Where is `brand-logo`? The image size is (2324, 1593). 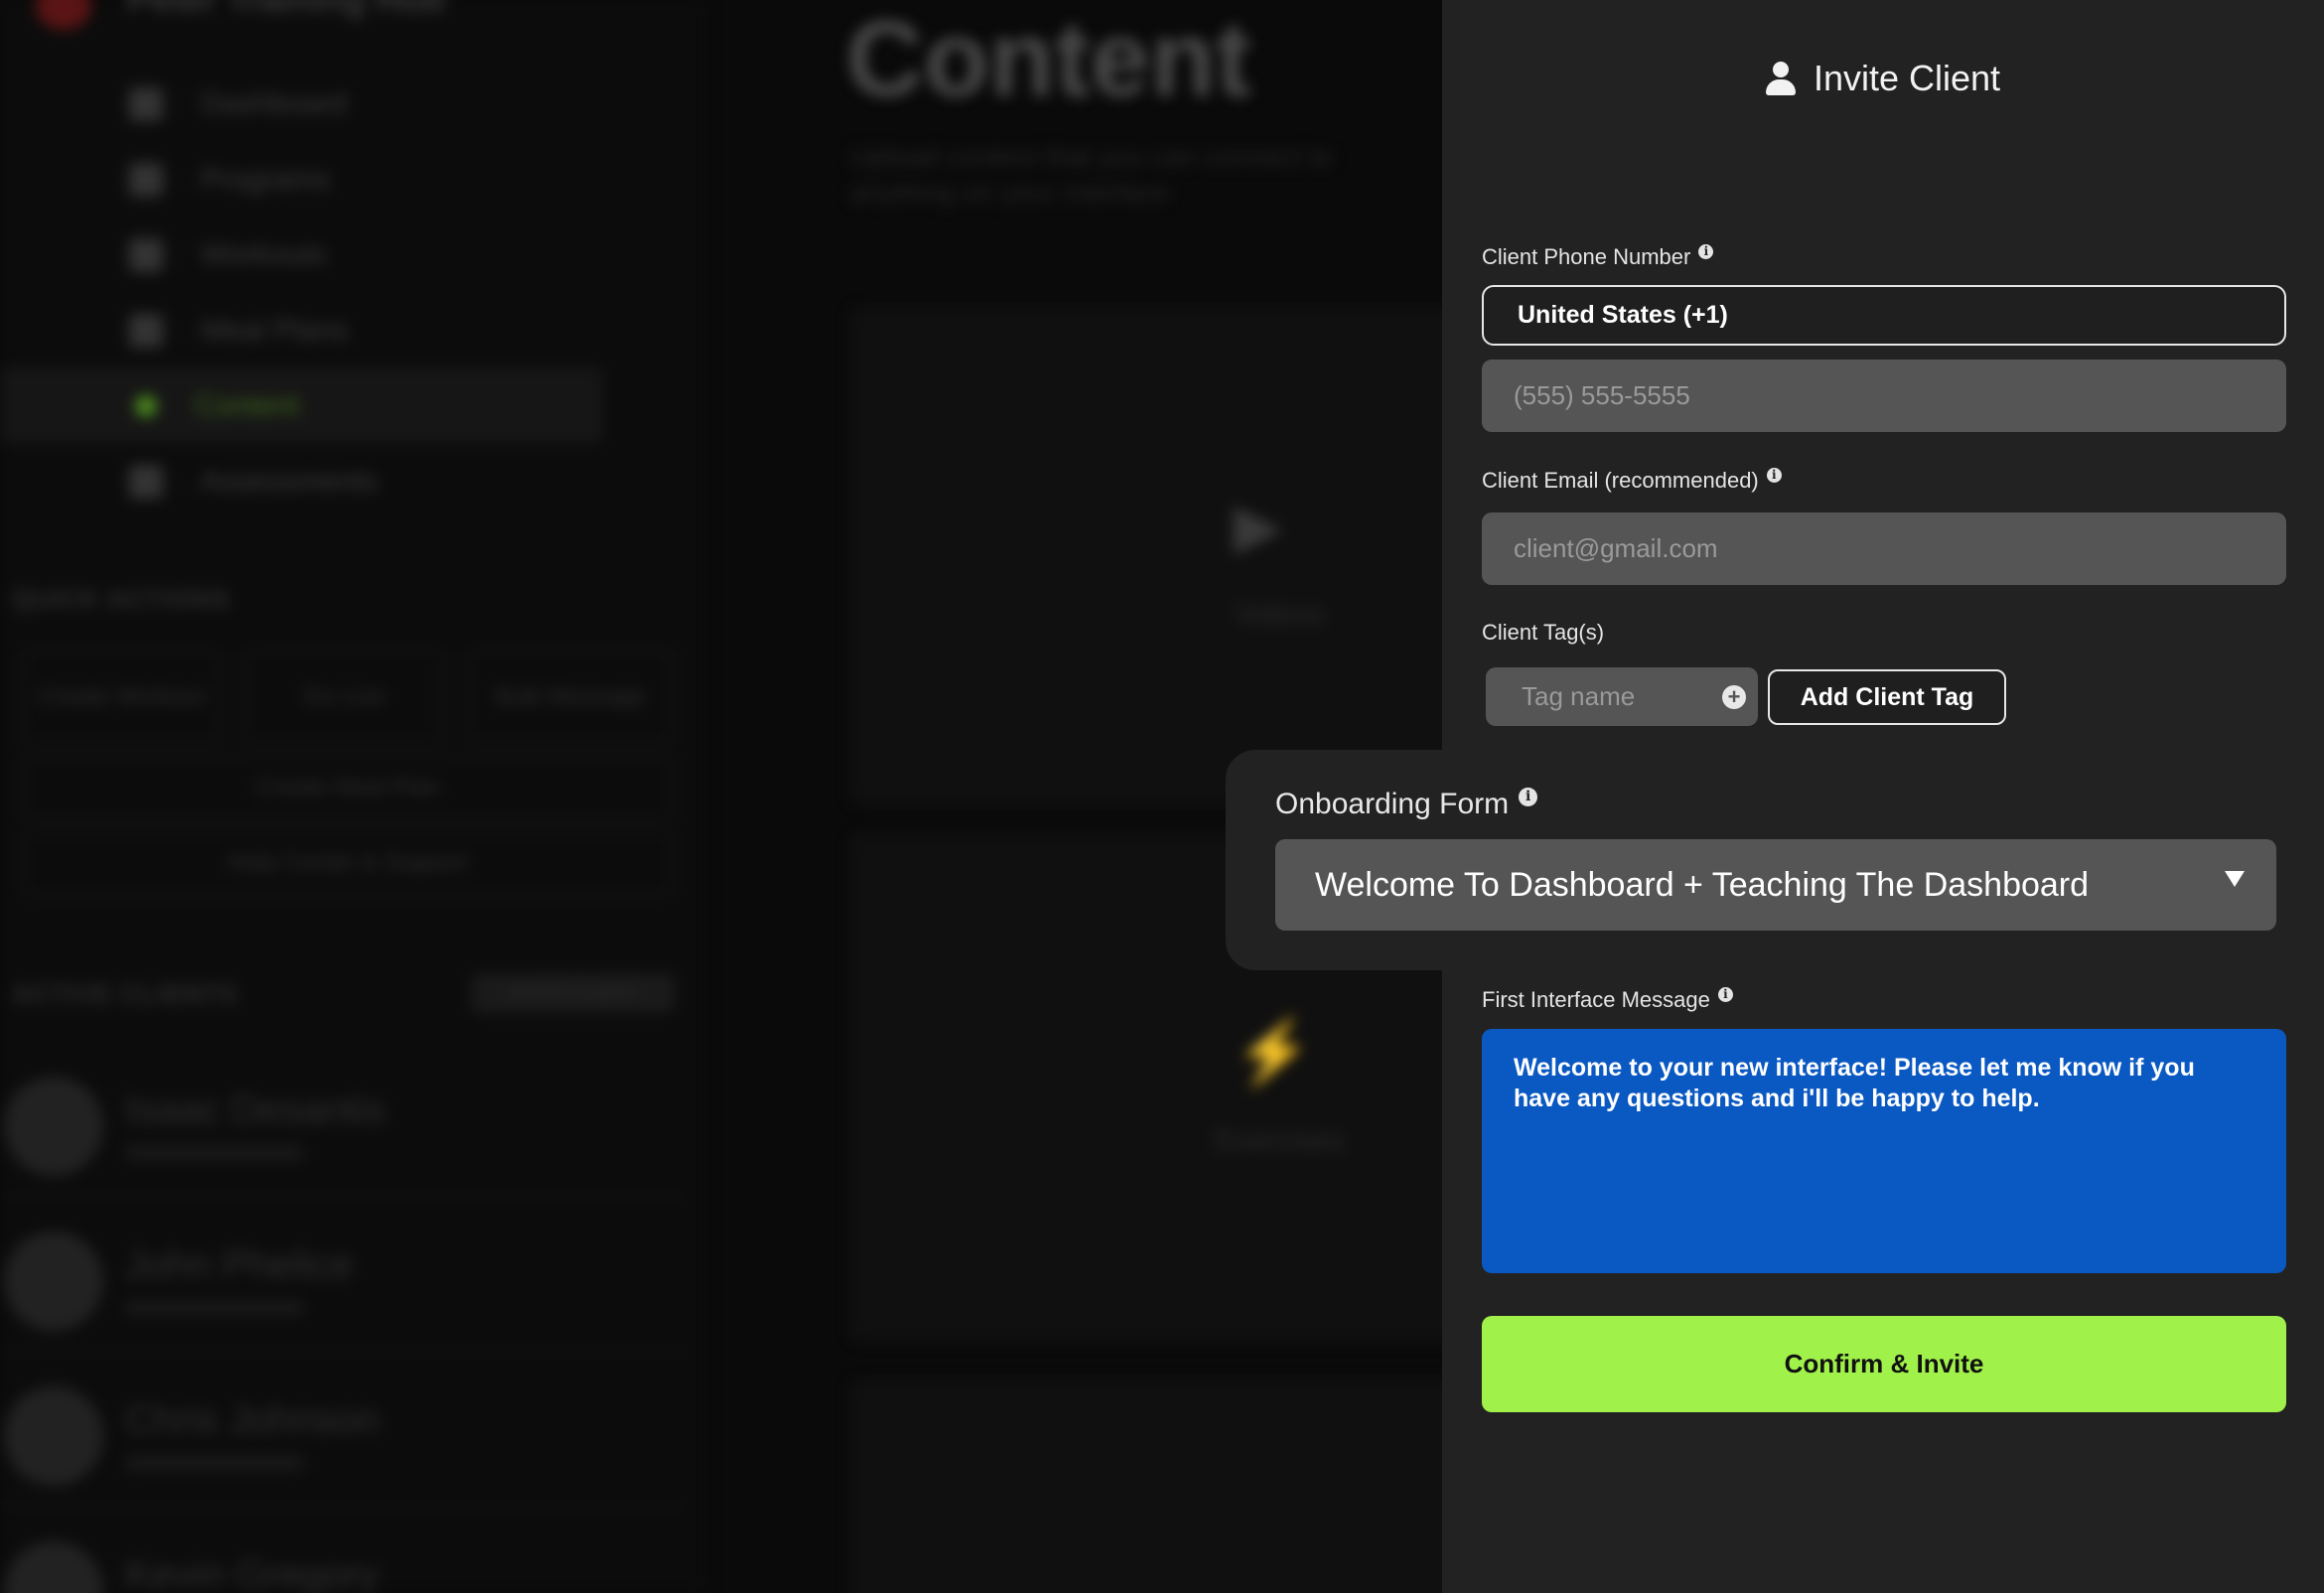
brand-logo is located at coordinates (63, 15).